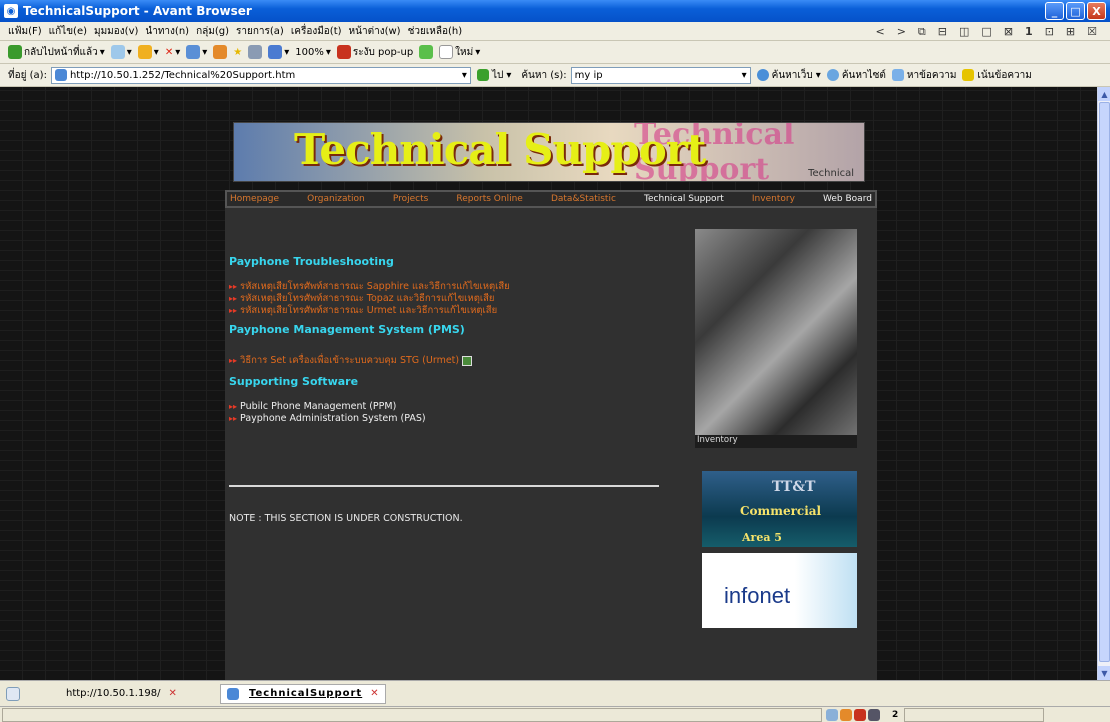 The width and height of the screenshot is (1110, 722). I want to click on tab-2: TechnicalSupport ✕, so click(303, 693).